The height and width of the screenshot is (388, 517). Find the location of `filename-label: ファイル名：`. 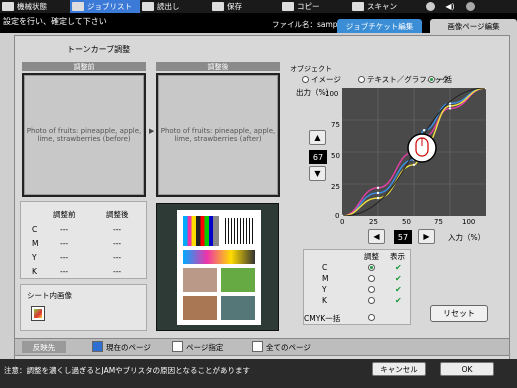

filename-label: ファイル名： is located at coordinates (294, 24).